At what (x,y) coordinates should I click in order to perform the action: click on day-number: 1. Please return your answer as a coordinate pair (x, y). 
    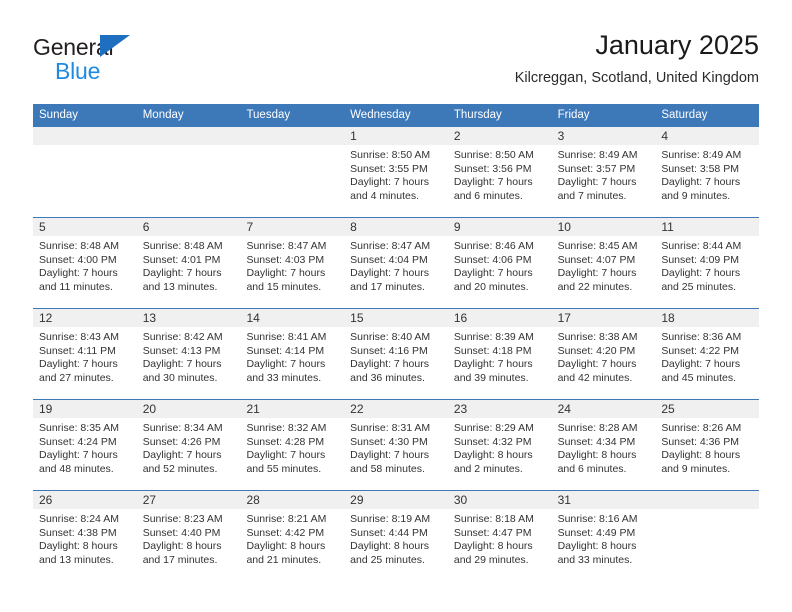
    Looking at the image, I should click on (396, 136).